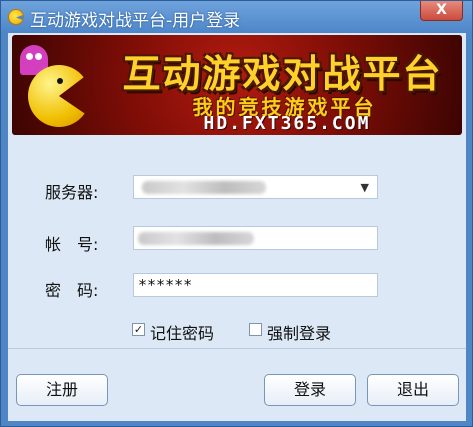 The image size is (473, 427). I want to click on login-button: 登录, so click(310, 390).